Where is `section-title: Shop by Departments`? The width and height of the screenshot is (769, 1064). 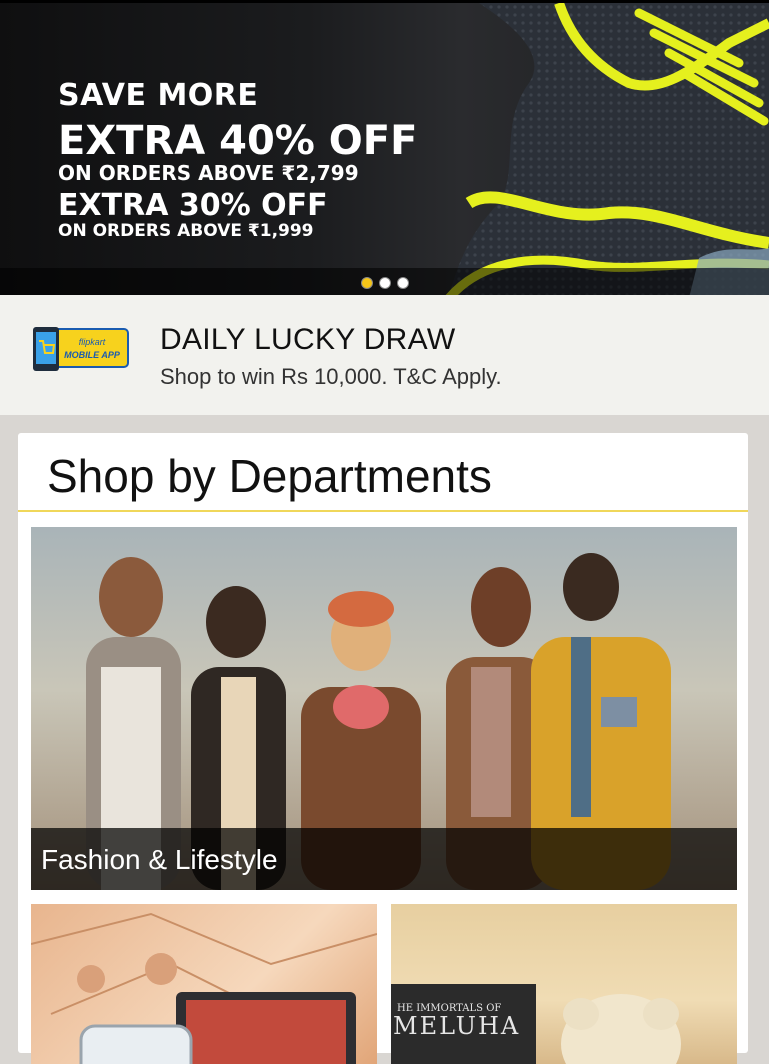
section-title: Shop by Departments is located at coordinates (269, 476).